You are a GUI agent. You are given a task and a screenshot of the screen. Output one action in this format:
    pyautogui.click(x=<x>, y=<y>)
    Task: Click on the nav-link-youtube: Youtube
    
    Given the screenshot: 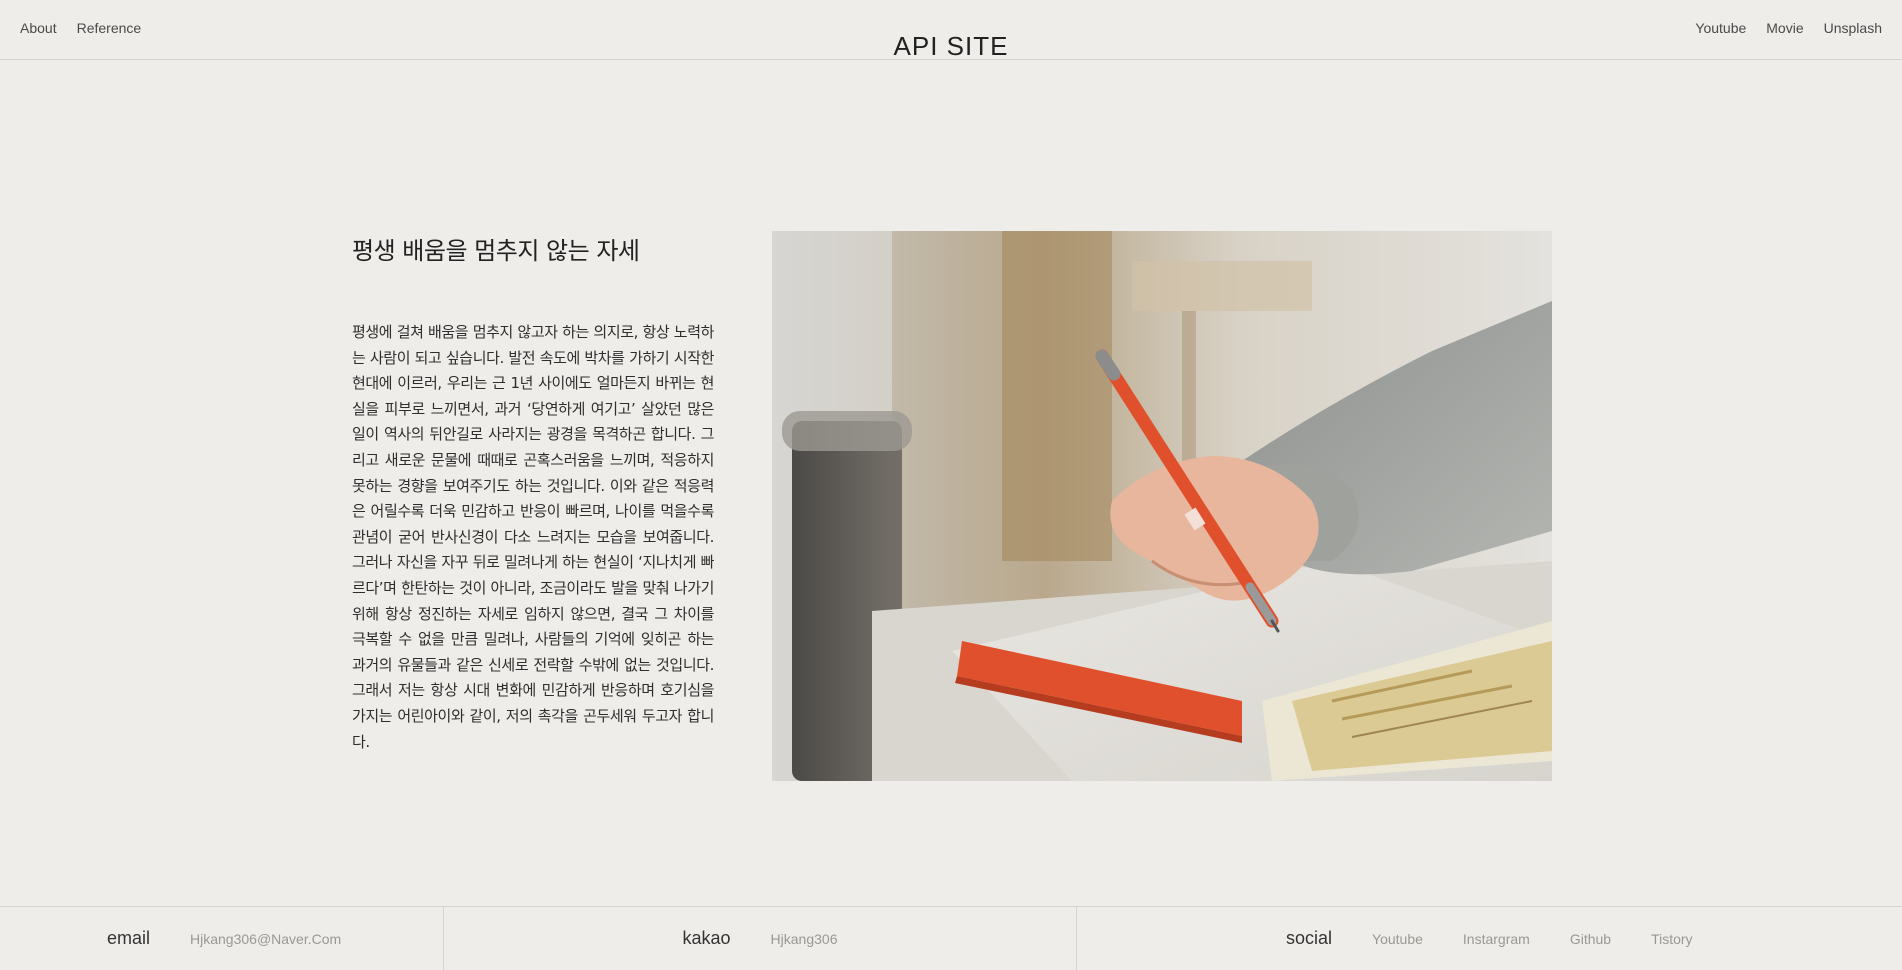 What is the action you would take?
    pyautogui.click(x=1720, y=28)
    